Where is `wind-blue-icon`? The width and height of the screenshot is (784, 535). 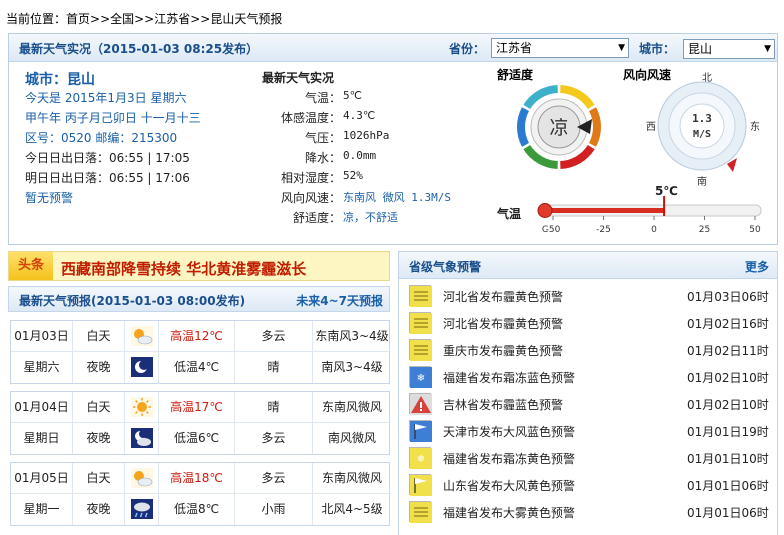 wind-blue-icon is located at coordinates (421, 431).